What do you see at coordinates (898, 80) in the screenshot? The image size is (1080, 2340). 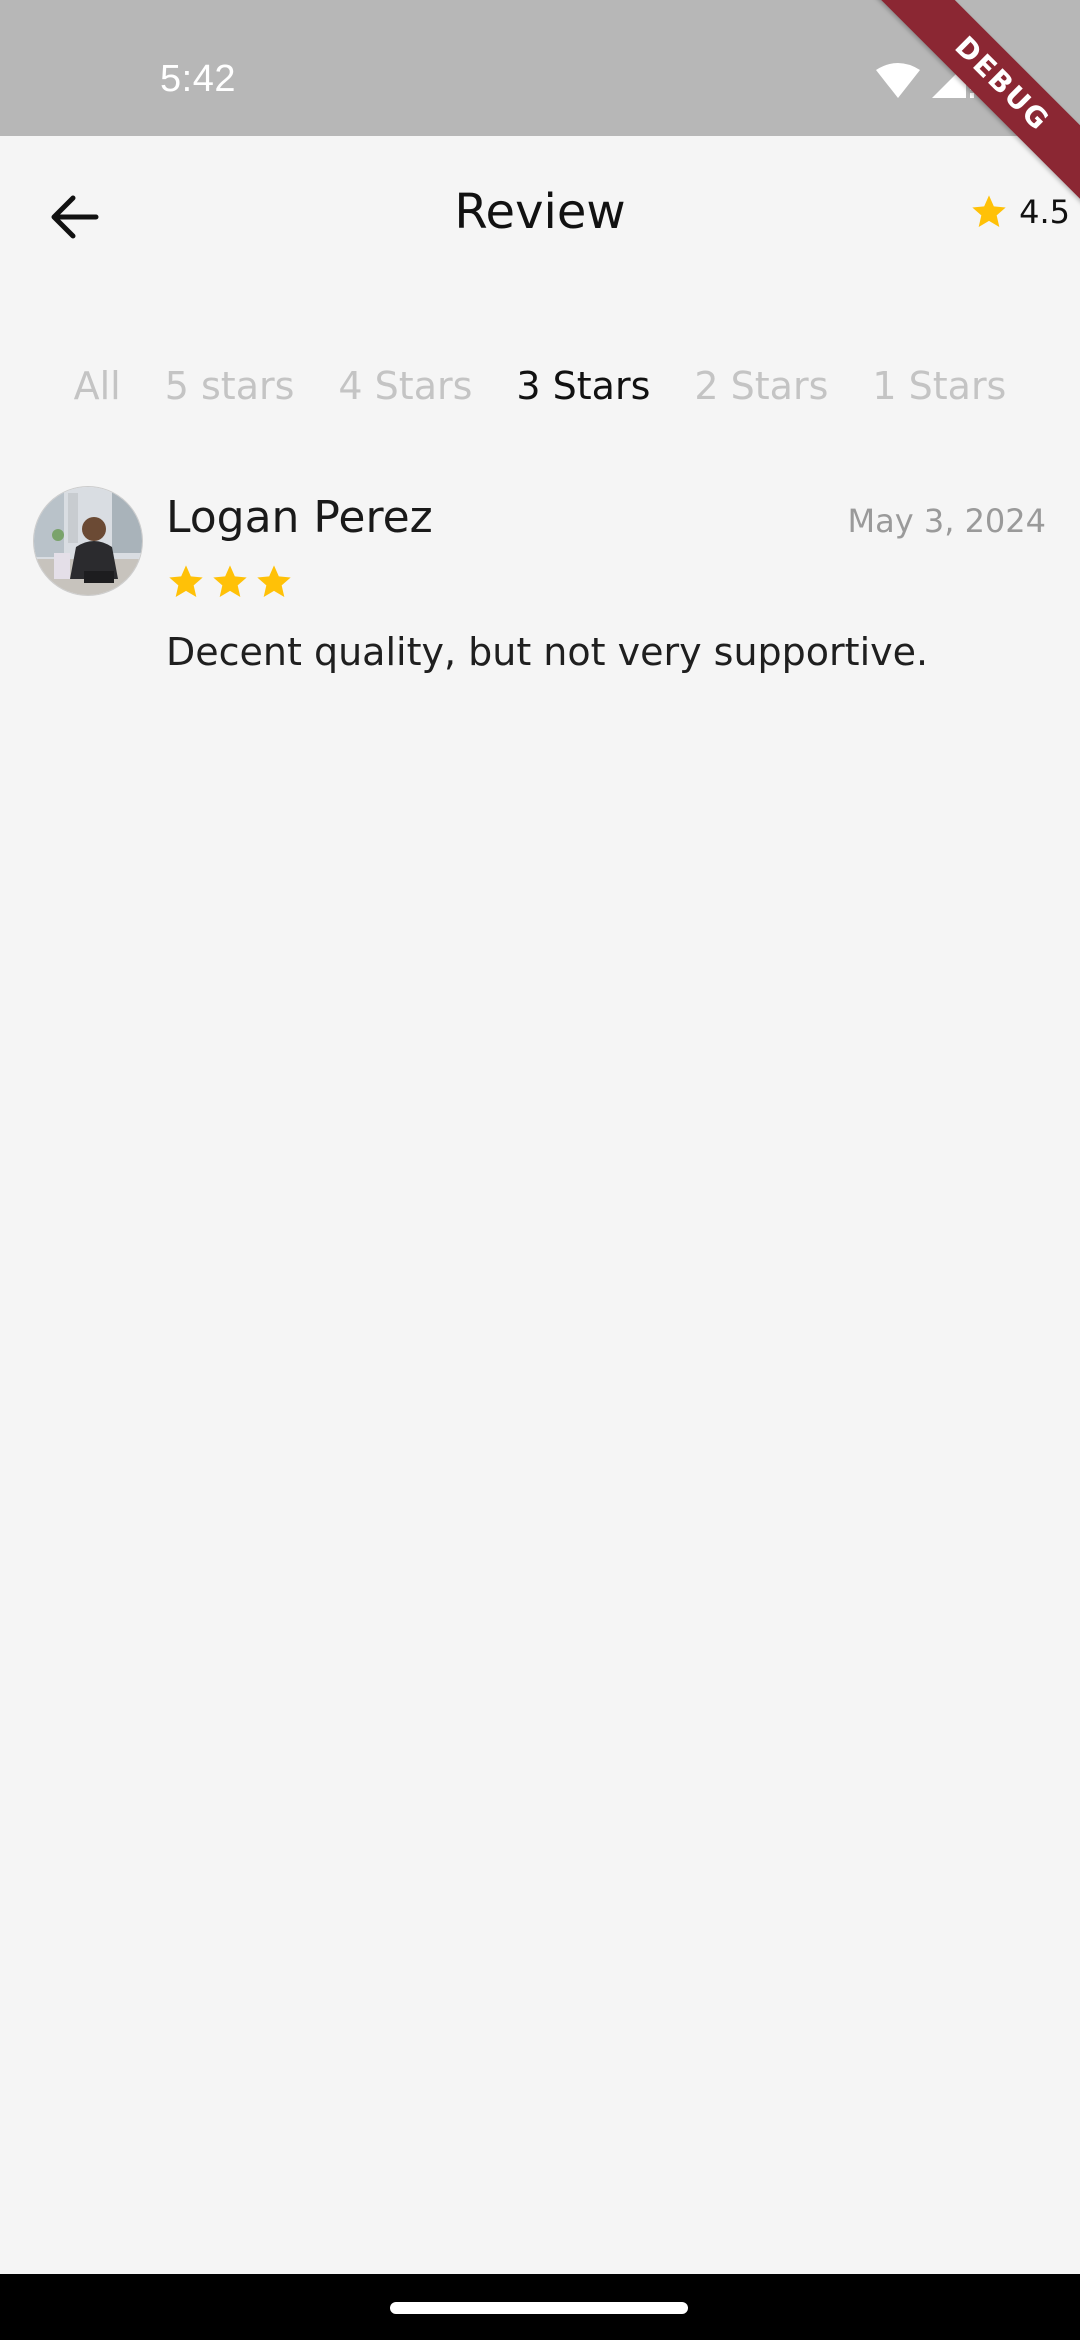 I see `wifi-icon` at bounding box center [898, 80].